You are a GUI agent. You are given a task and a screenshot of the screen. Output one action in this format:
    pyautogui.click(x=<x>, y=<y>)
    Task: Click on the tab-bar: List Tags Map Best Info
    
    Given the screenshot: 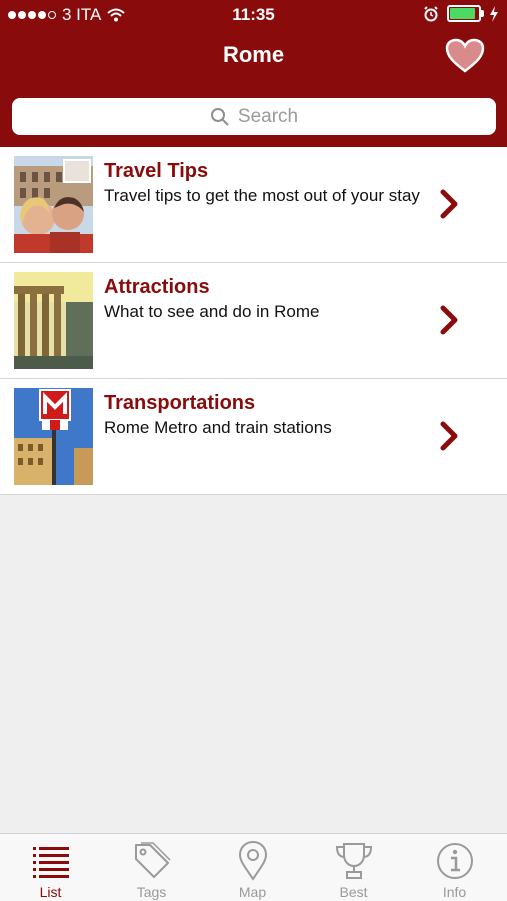 What is the action you would take?
    pyautogui.click(x=253, y=867)
    